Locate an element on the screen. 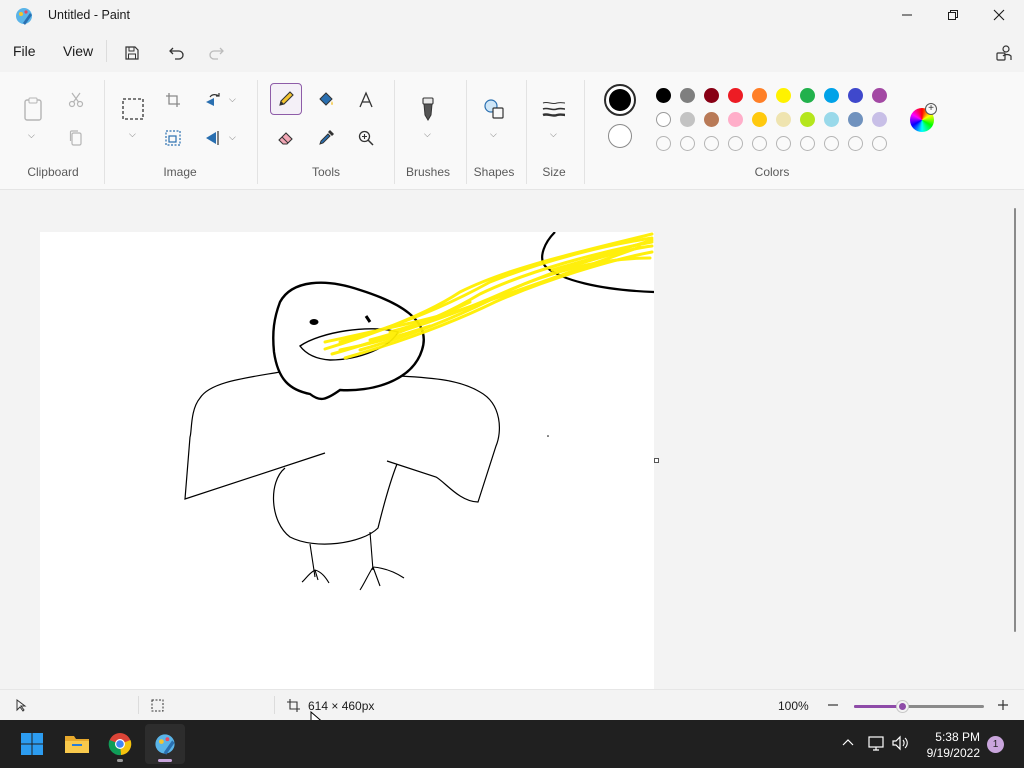  eraser-button is located at coordinates (286, 138).